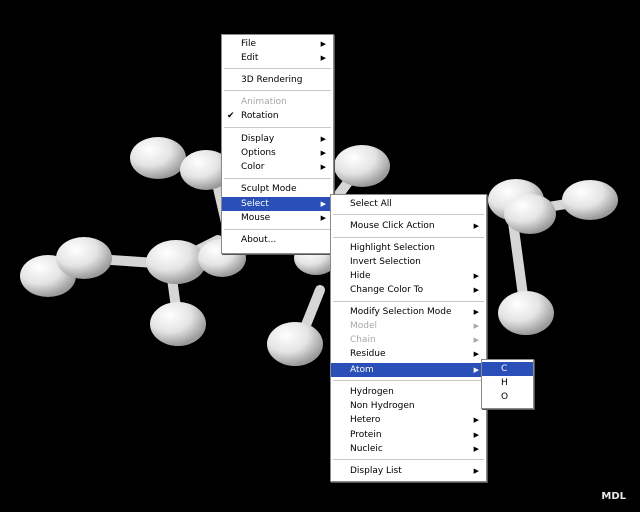 The width and height of the screenshot is (640, 512). I want to click on menu-item-label: Options, so click(258, 153).